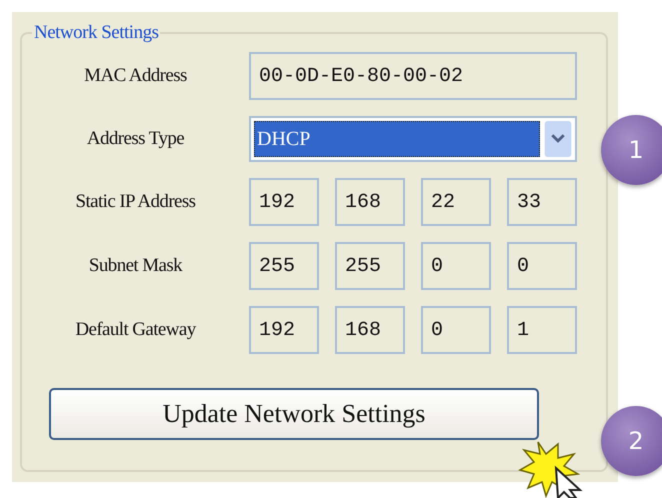 This screenshot has width=662, height=498. Describe the element at coordinates (136, 266) in the screenshot. I see `field-label: Subnet Mask` at that location.